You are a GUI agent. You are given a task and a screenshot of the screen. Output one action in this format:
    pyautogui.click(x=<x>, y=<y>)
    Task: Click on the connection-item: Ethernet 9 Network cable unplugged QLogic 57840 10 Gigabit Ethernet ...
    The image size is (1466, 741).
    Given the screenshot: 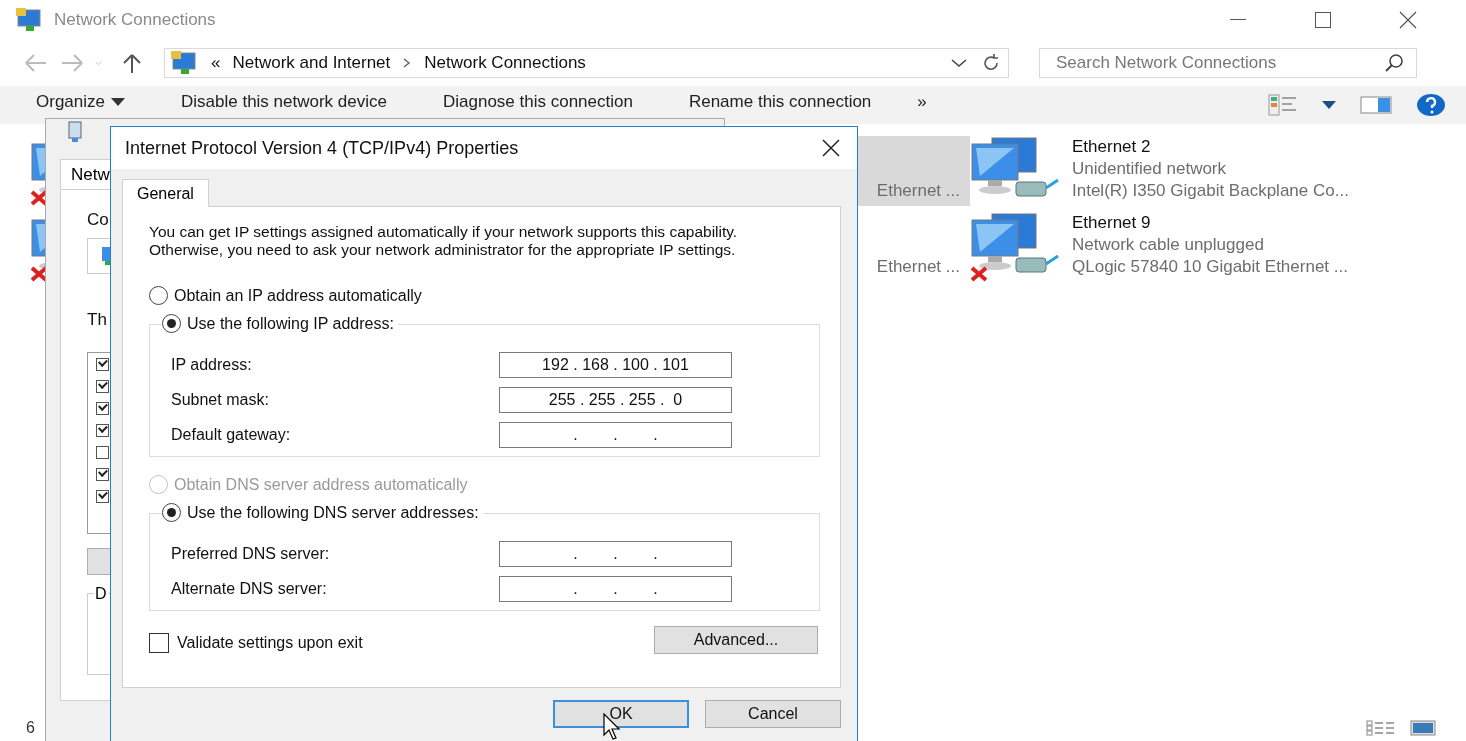 What is the action you would take?
    pyautogui.click(x=1202, y=247)
    